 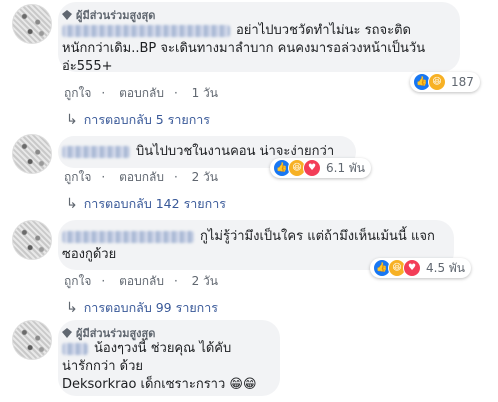 I want to click on reaction-count: 6.1 พัน, so click(x=346, y=167).